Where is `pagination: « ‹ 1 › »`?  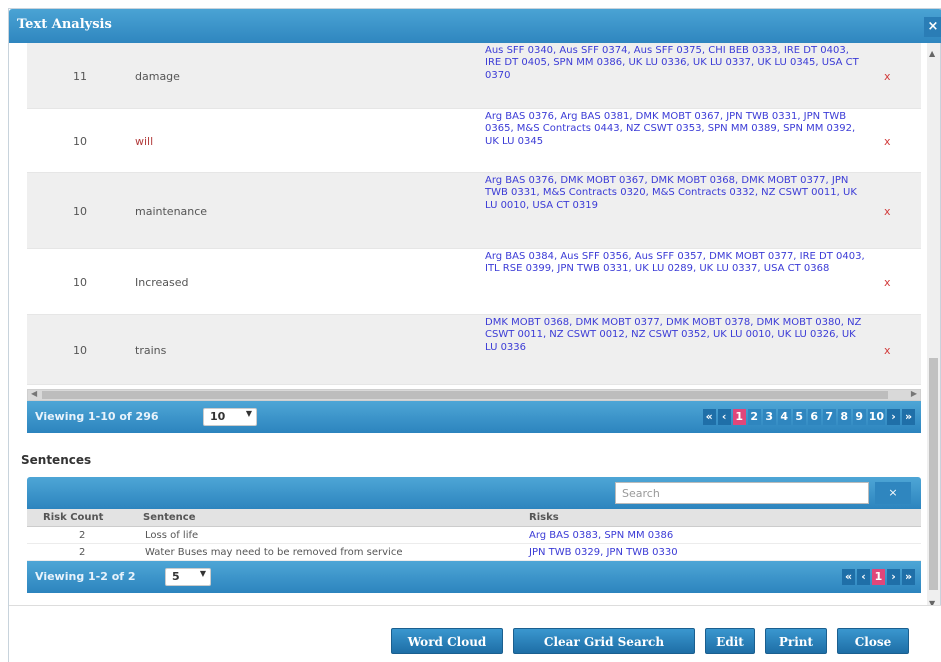
pagination: « ‹ 1 › » is located at coordinates (878, 577).